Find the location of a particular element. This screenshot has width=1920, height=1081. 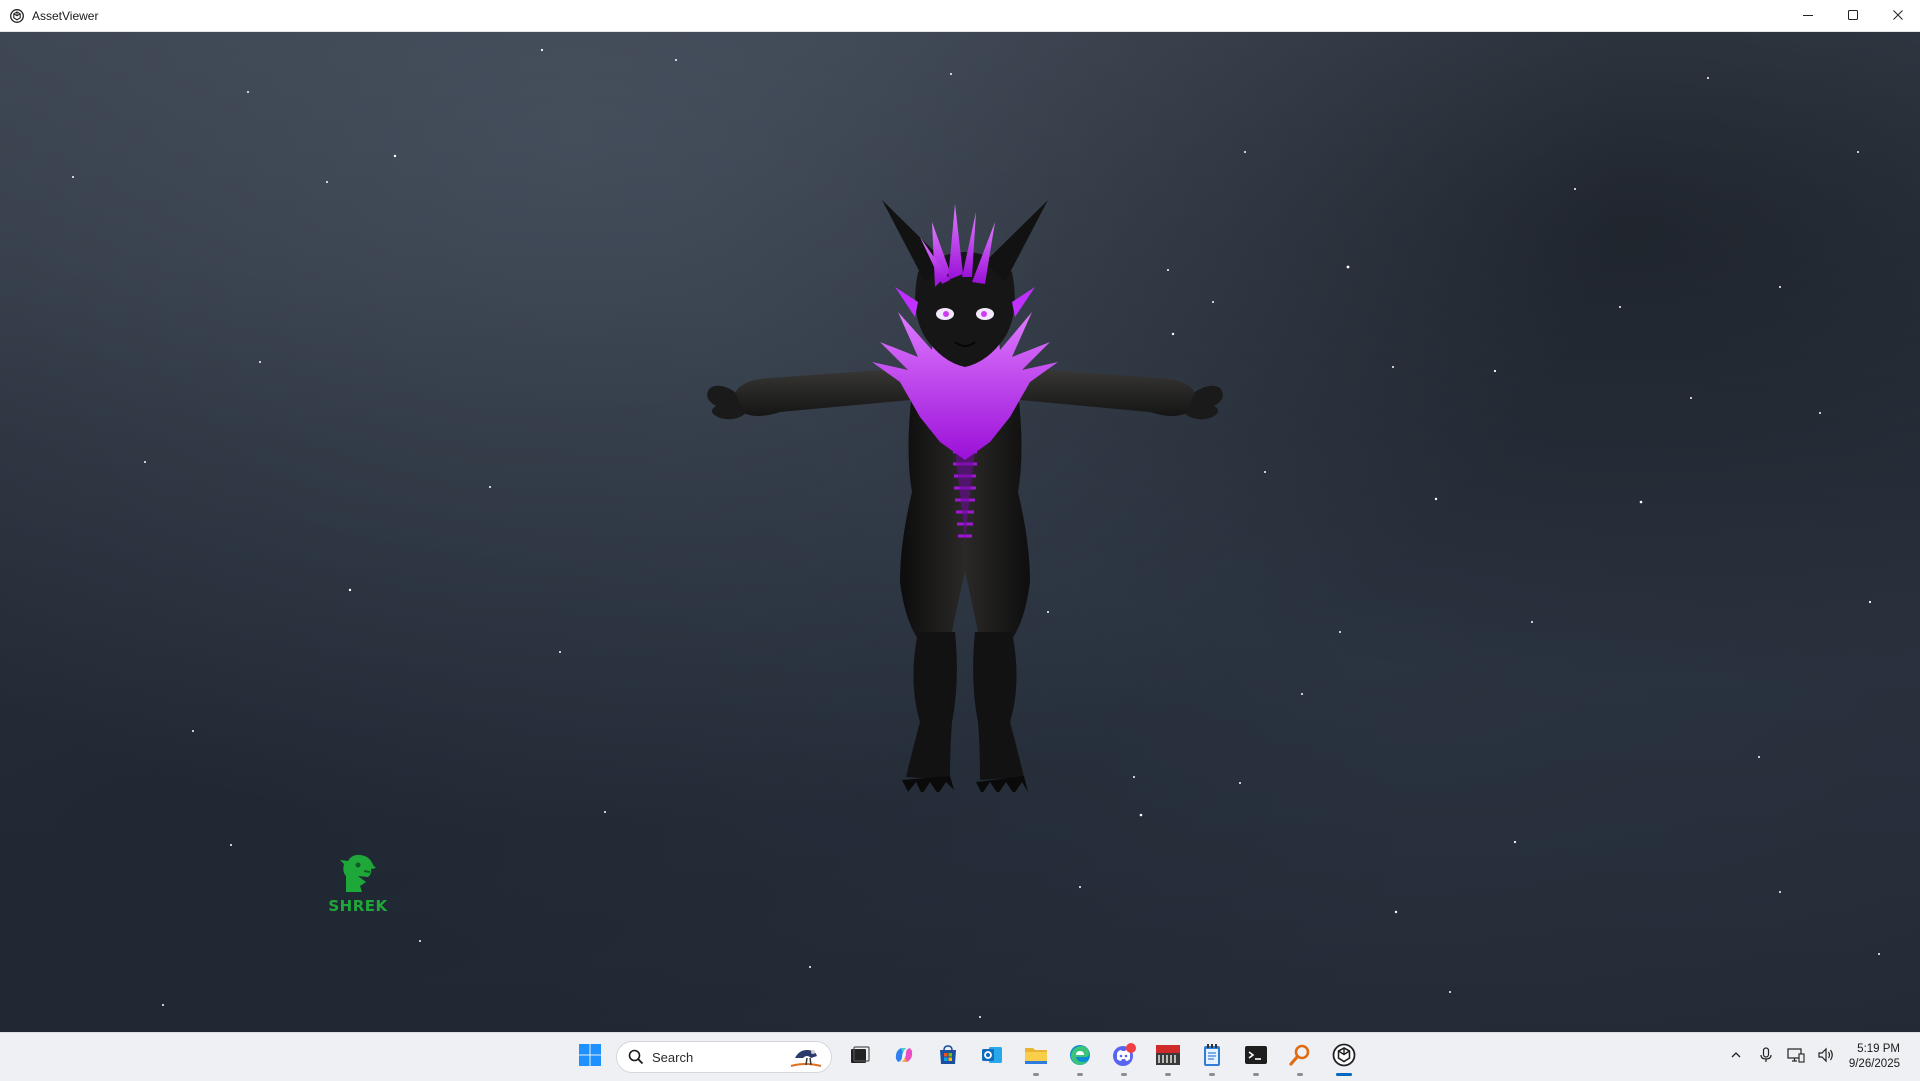

clock-date: 9/26/2025 is located at coordinates (1874, 1064).